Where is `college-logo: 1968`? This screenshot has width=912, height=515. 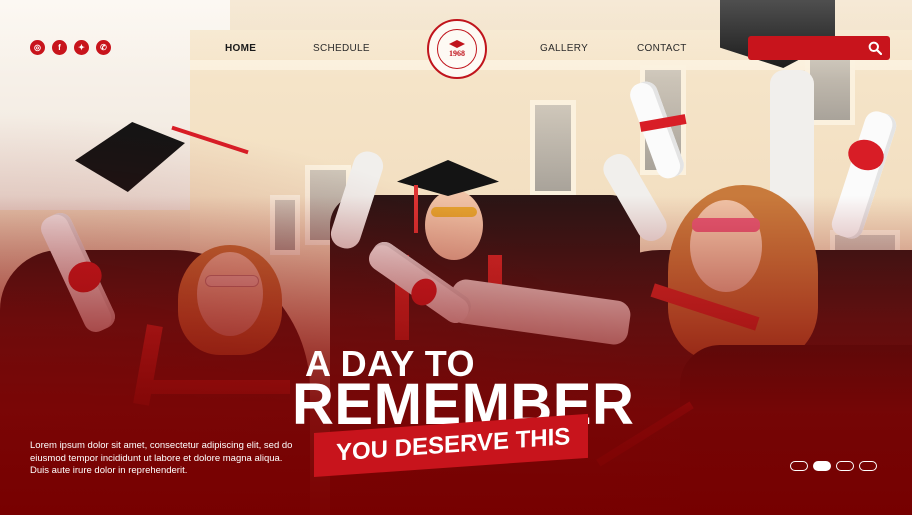 college-logo: 1968 is located at coordinates (457, 49).